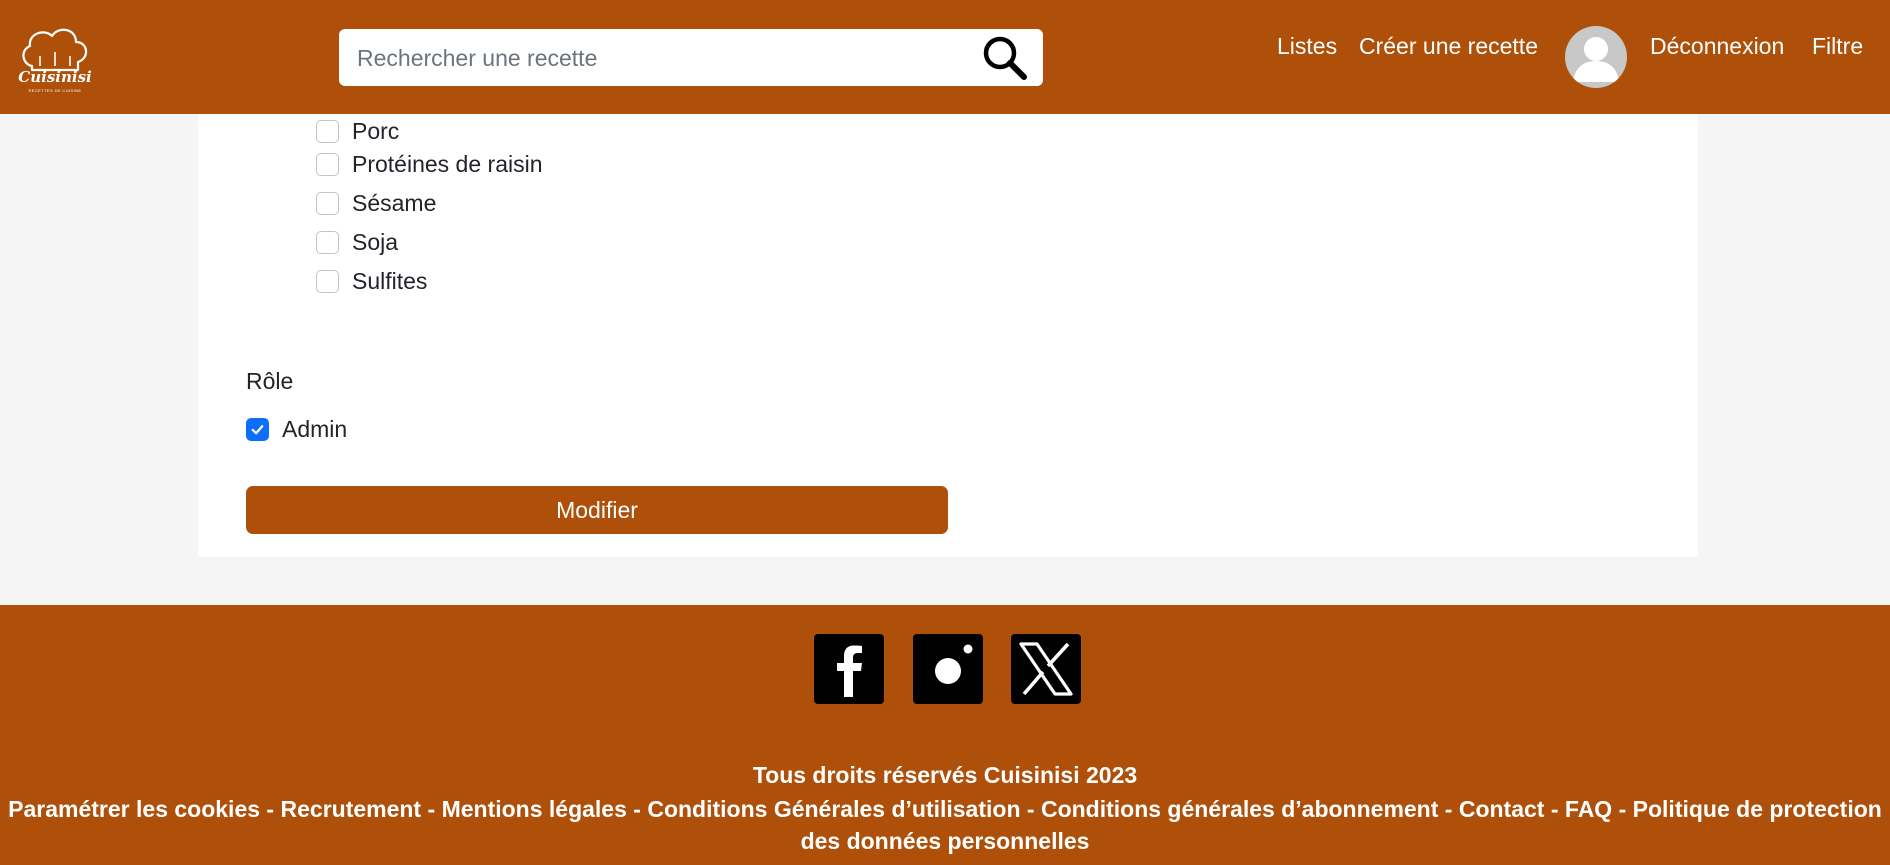 This screenshot has width=1890, height=865. What do you see at coordinates (1239, 809) in the screenshot?
I see `footer-link-cga: Conditions générales d’abonnement` at bounding box center [1239, 809].